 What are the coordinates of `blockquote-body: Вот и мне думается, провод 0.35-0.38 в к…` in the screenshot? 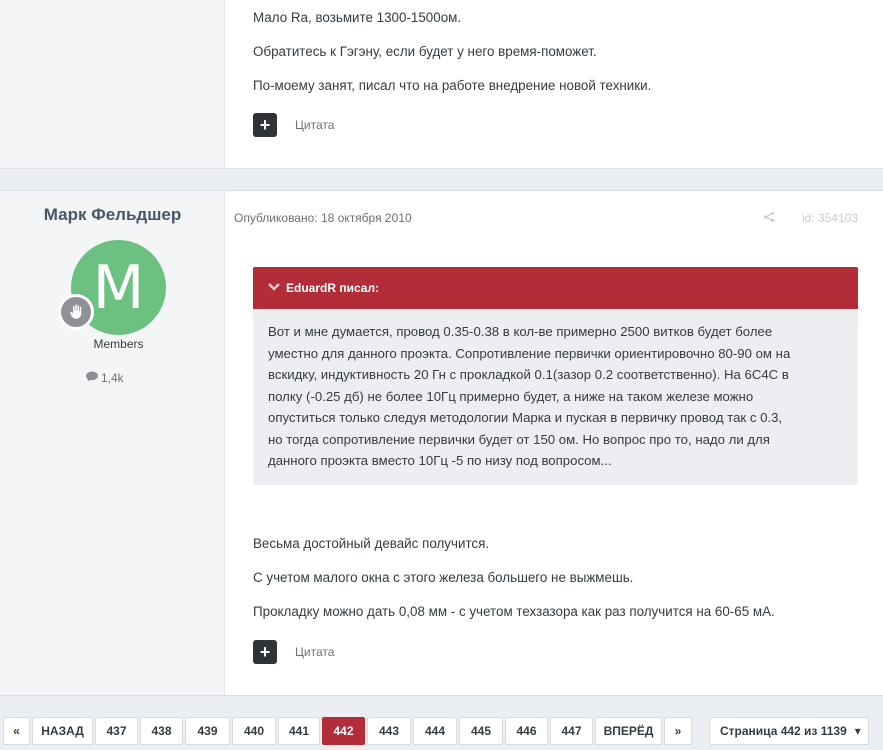 It's located at (555, 390).